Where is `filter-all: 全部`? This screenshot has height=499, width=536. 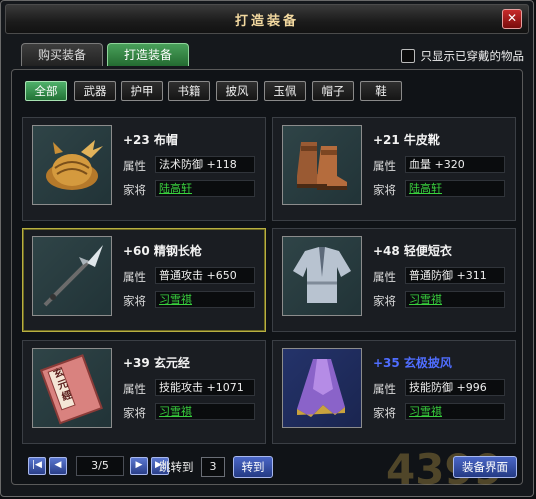 filter-all: 全部 is located at coordinates (46, 91).